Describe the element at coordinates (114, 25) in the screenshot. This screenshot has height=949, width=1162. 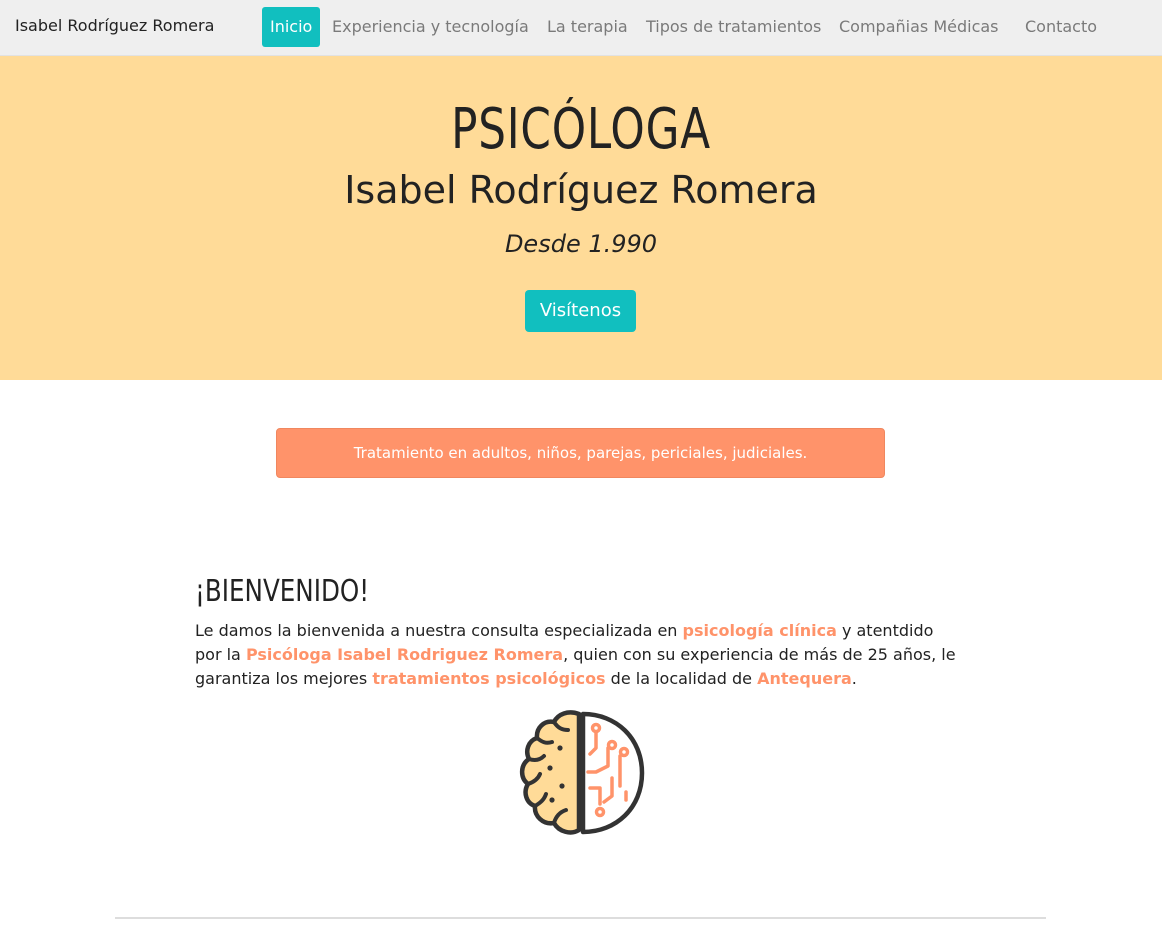
I see `navbar-brand: Isabel Rodríguez Romera` at that location.